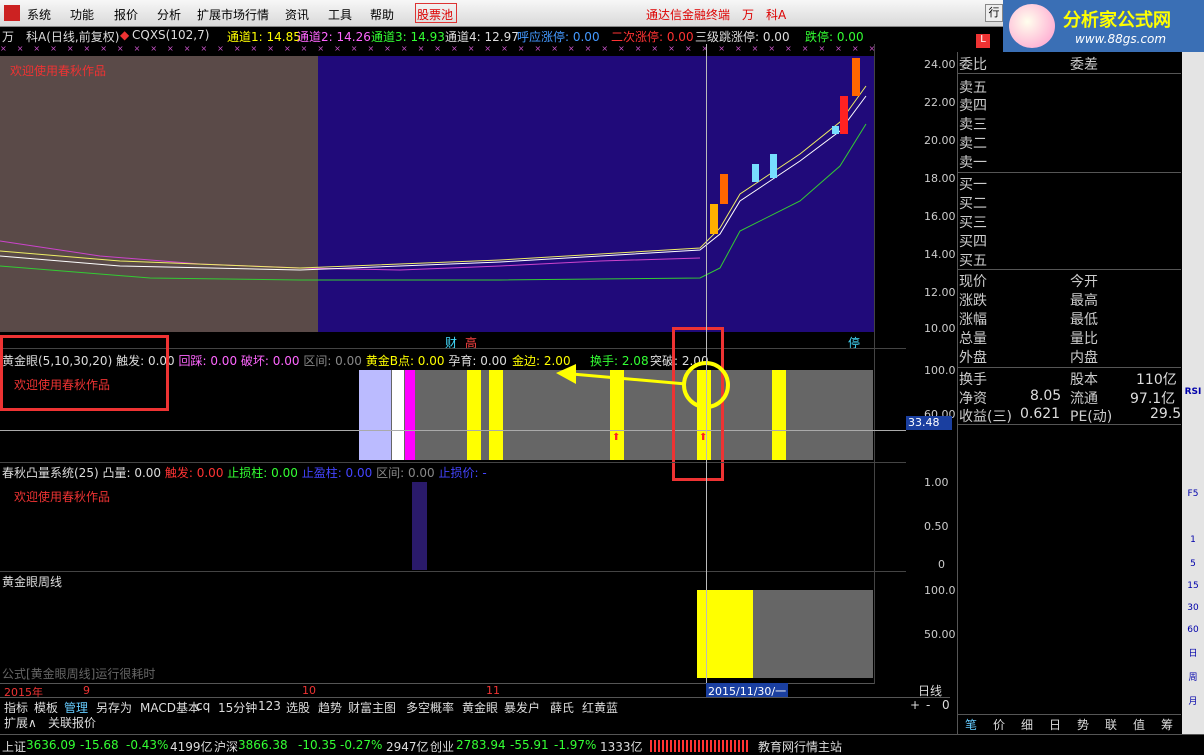  What do you see at coordinates (940, 590) in the screenshot?
I see `panel3-tick: 100.0` at bounding box center [940, 590].